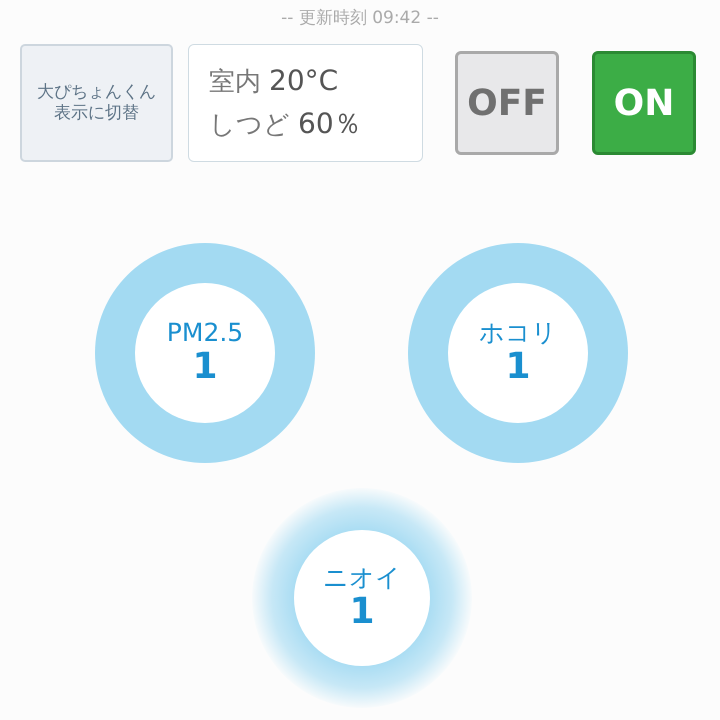  Describe the element at coordinates (330, 124) in the screenshot. I see `climate-value: 60％` at that location.